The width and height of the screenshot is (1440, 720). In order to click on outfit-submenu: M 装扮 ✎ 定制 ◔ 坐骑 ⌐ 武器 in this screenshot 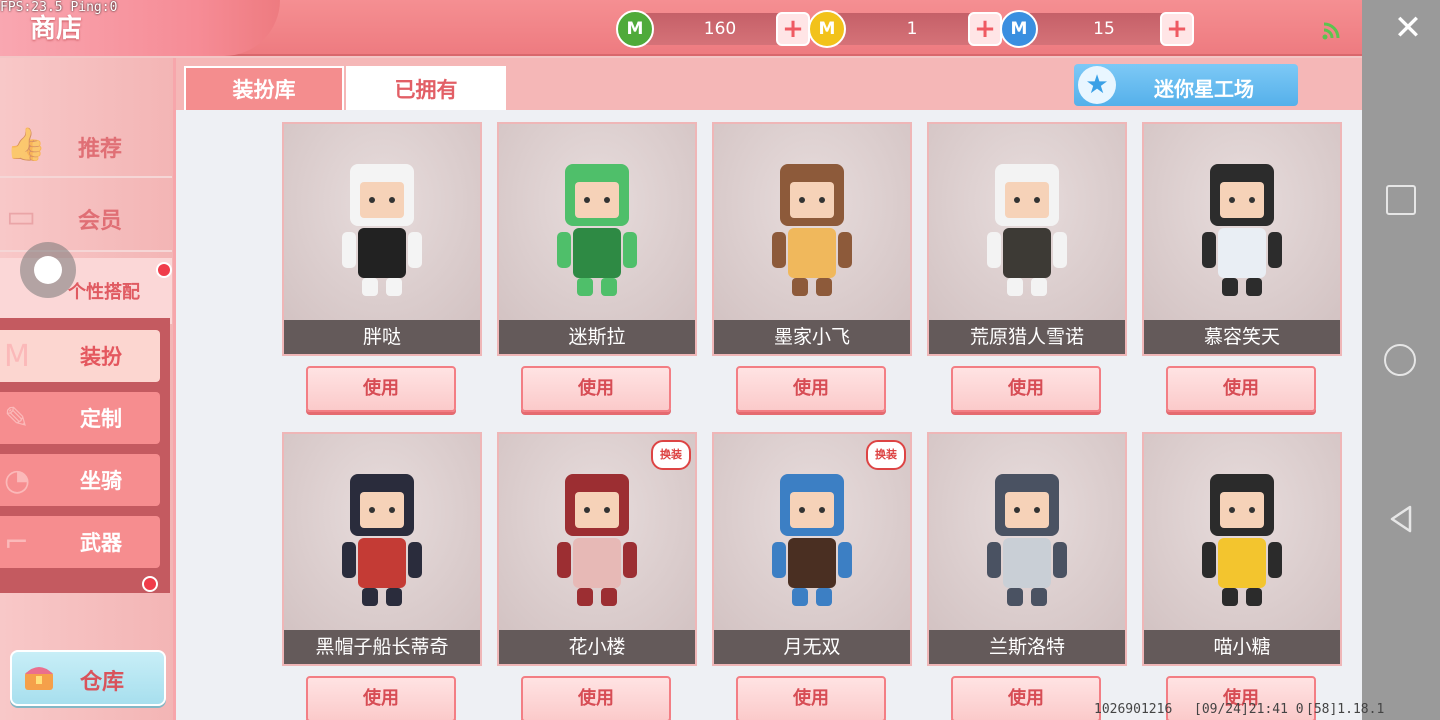, I will do `click(85, 455)`.